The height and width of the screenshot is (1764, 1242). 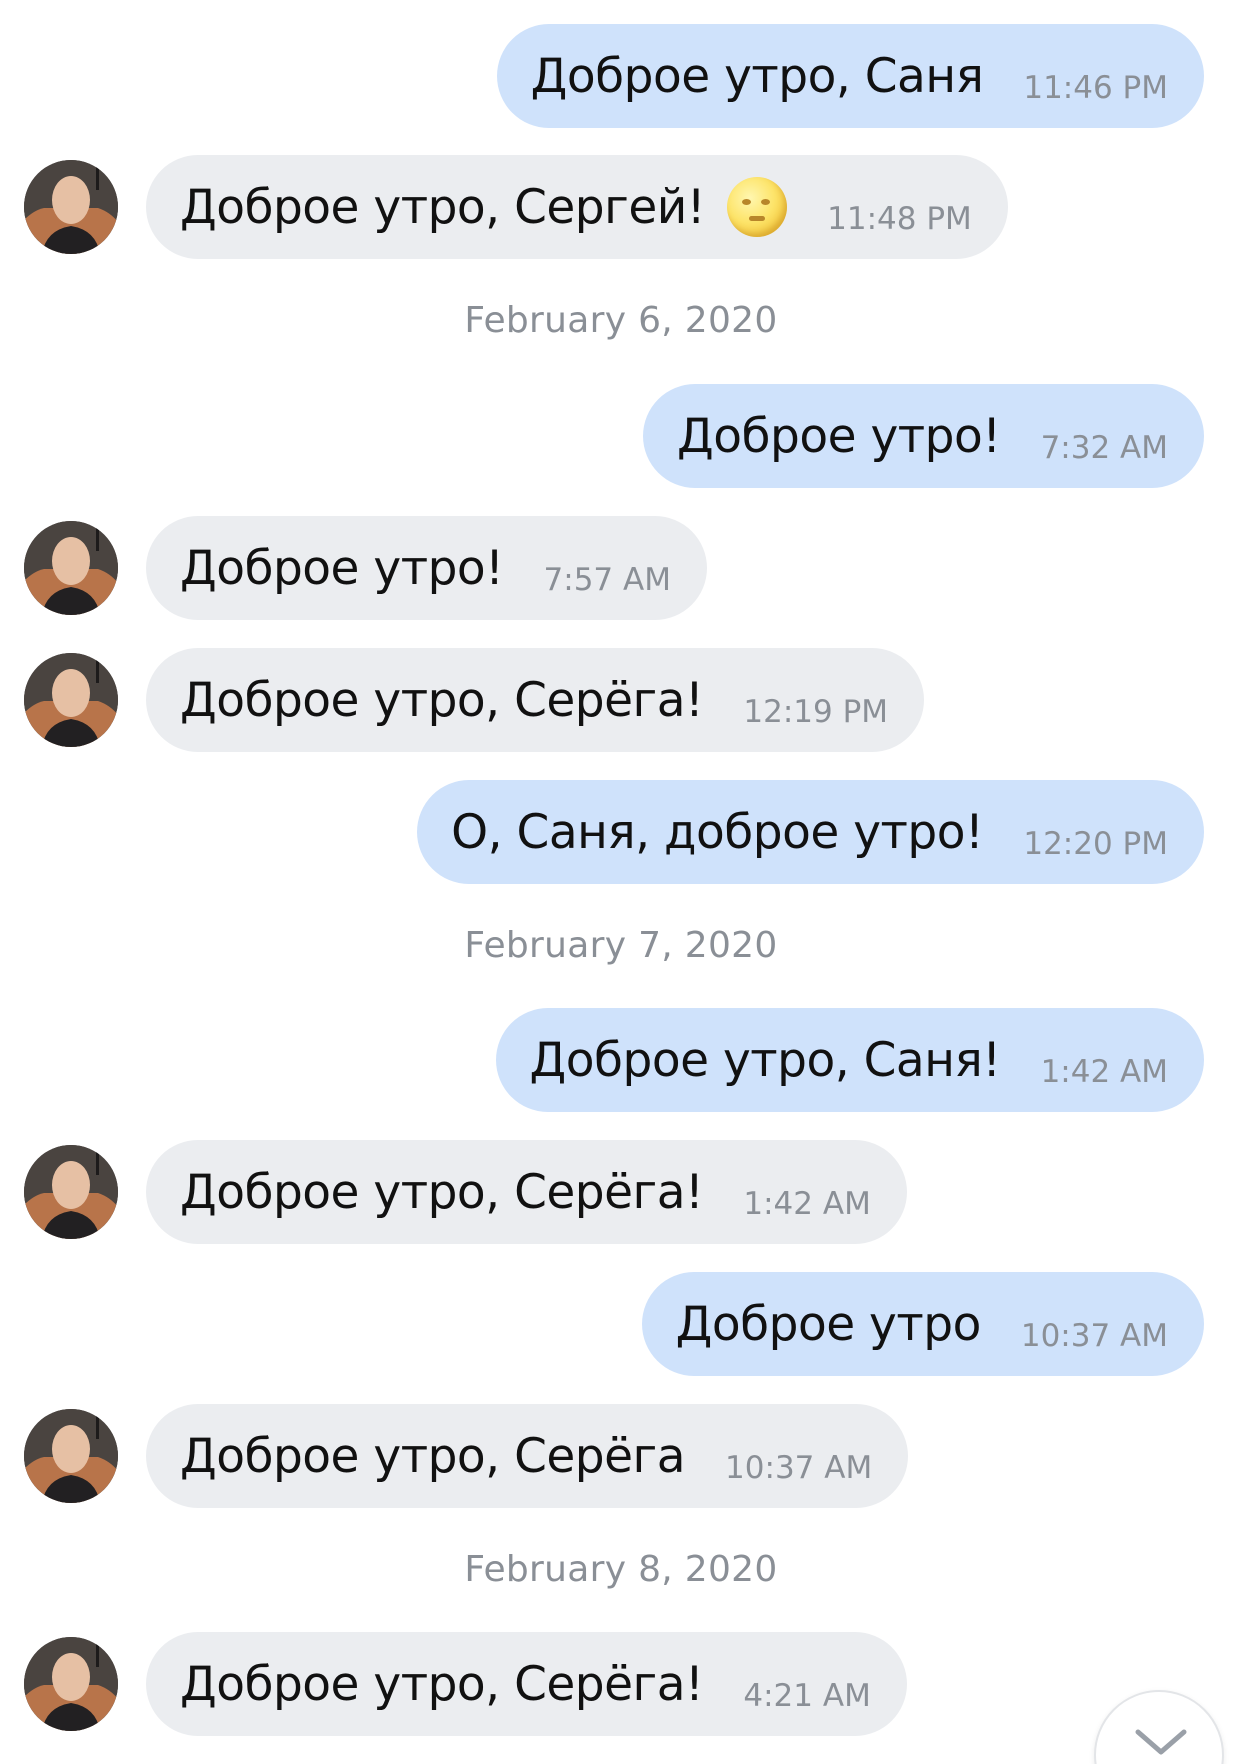 I want to click on full-moon-face-icon, so click(x=757, y=207).